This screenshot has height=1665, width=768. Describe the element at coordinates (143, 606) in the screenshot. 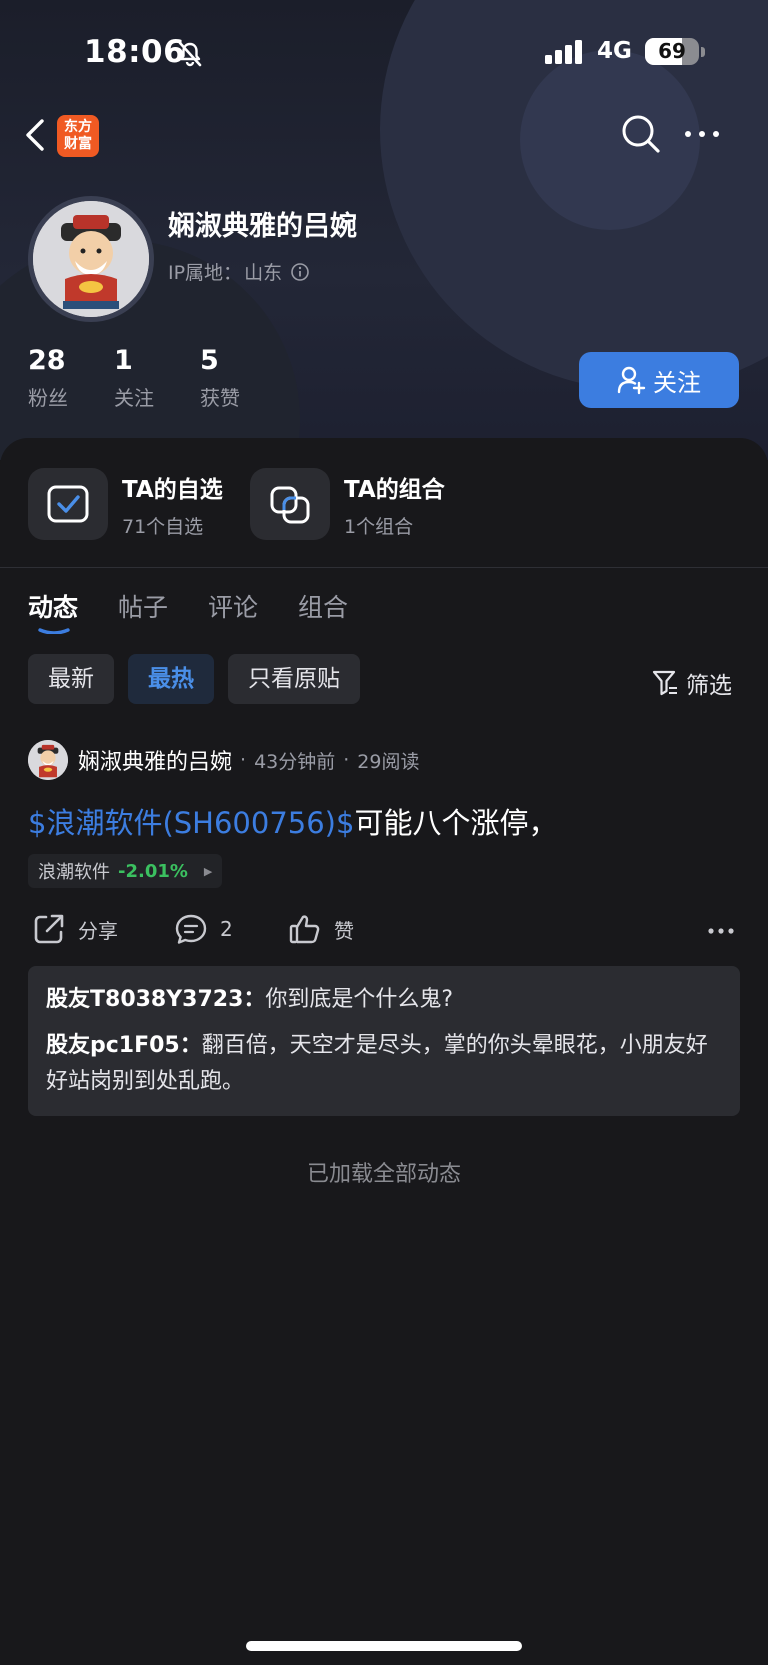

I see `tab-posts: 帖子` at that location.